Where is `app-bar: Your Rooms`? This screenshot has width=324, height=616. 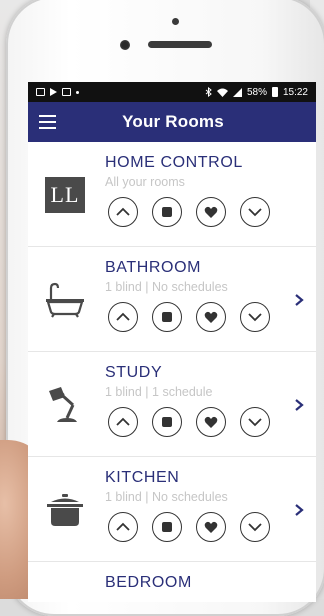
app-bar: Your Rooms is located at coordinates (172, 122).